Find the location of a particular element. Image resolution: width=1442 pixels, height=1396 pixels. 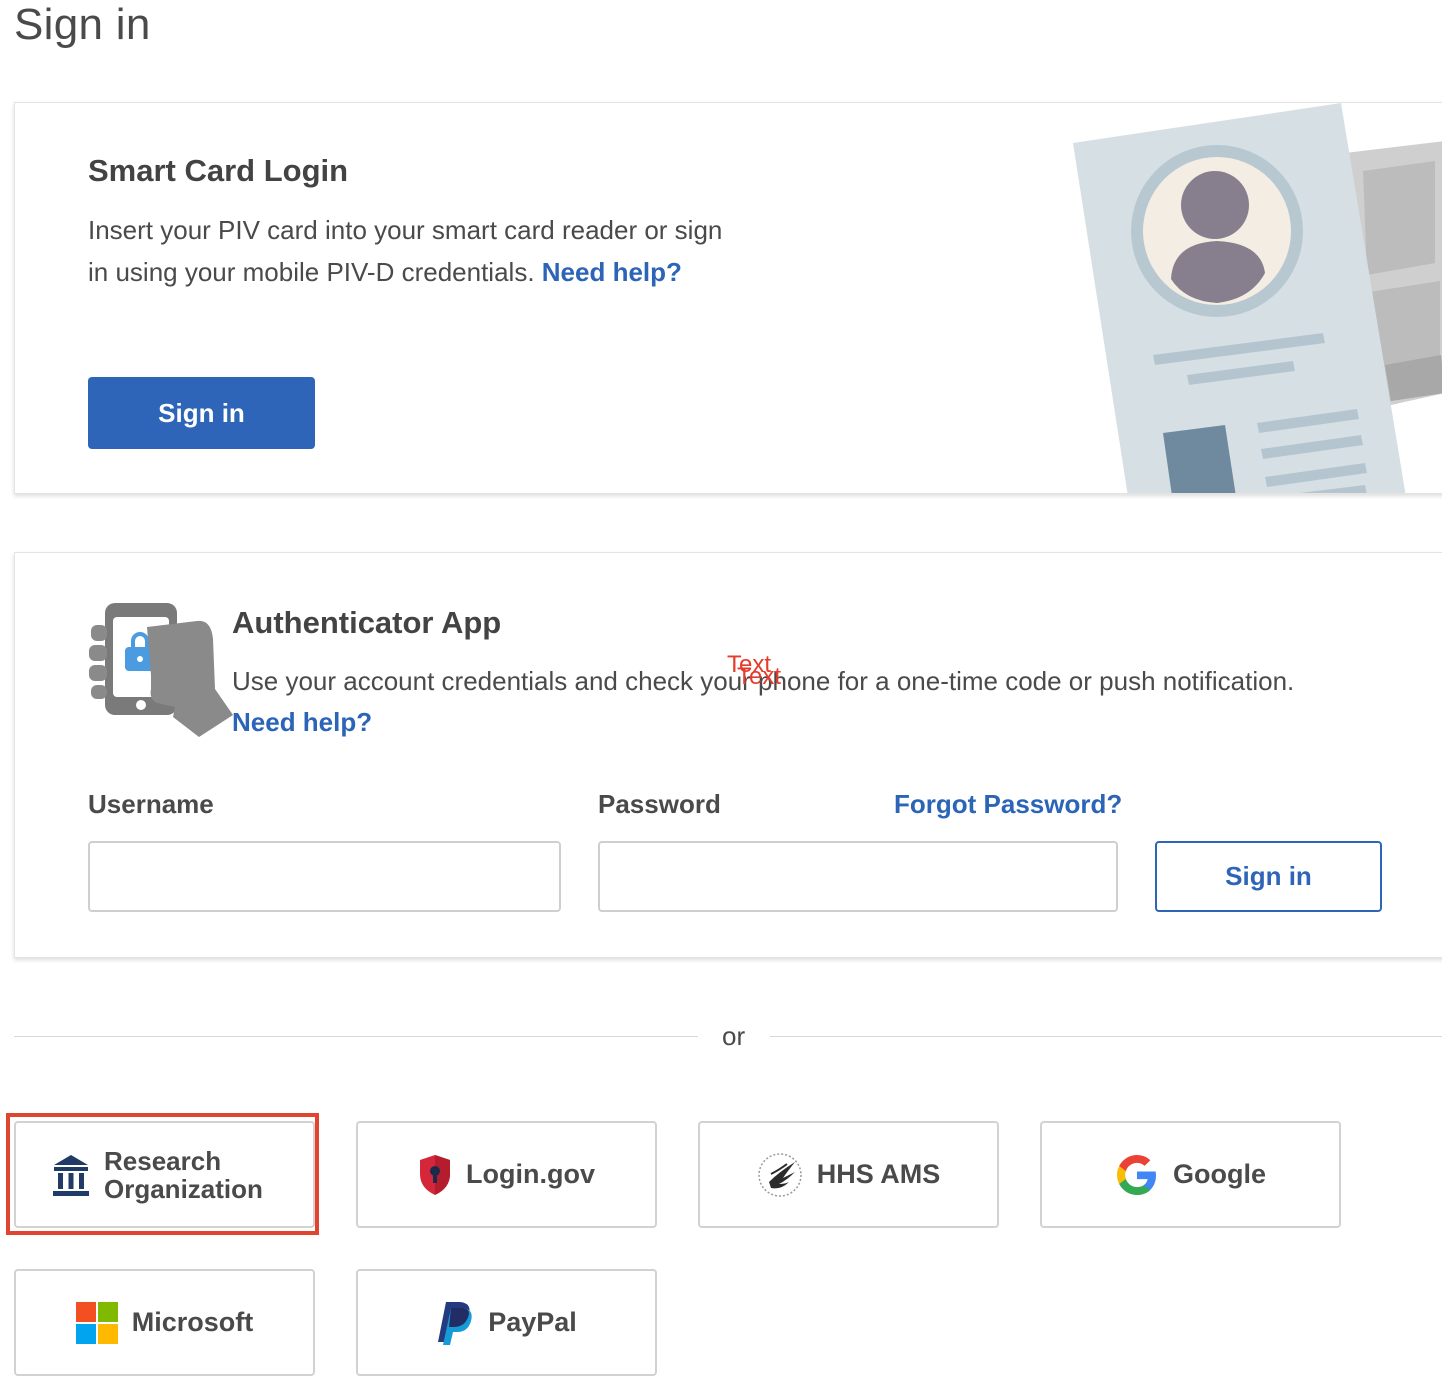

annotation-overlay-text: Text is located at coordinates (759, 676).